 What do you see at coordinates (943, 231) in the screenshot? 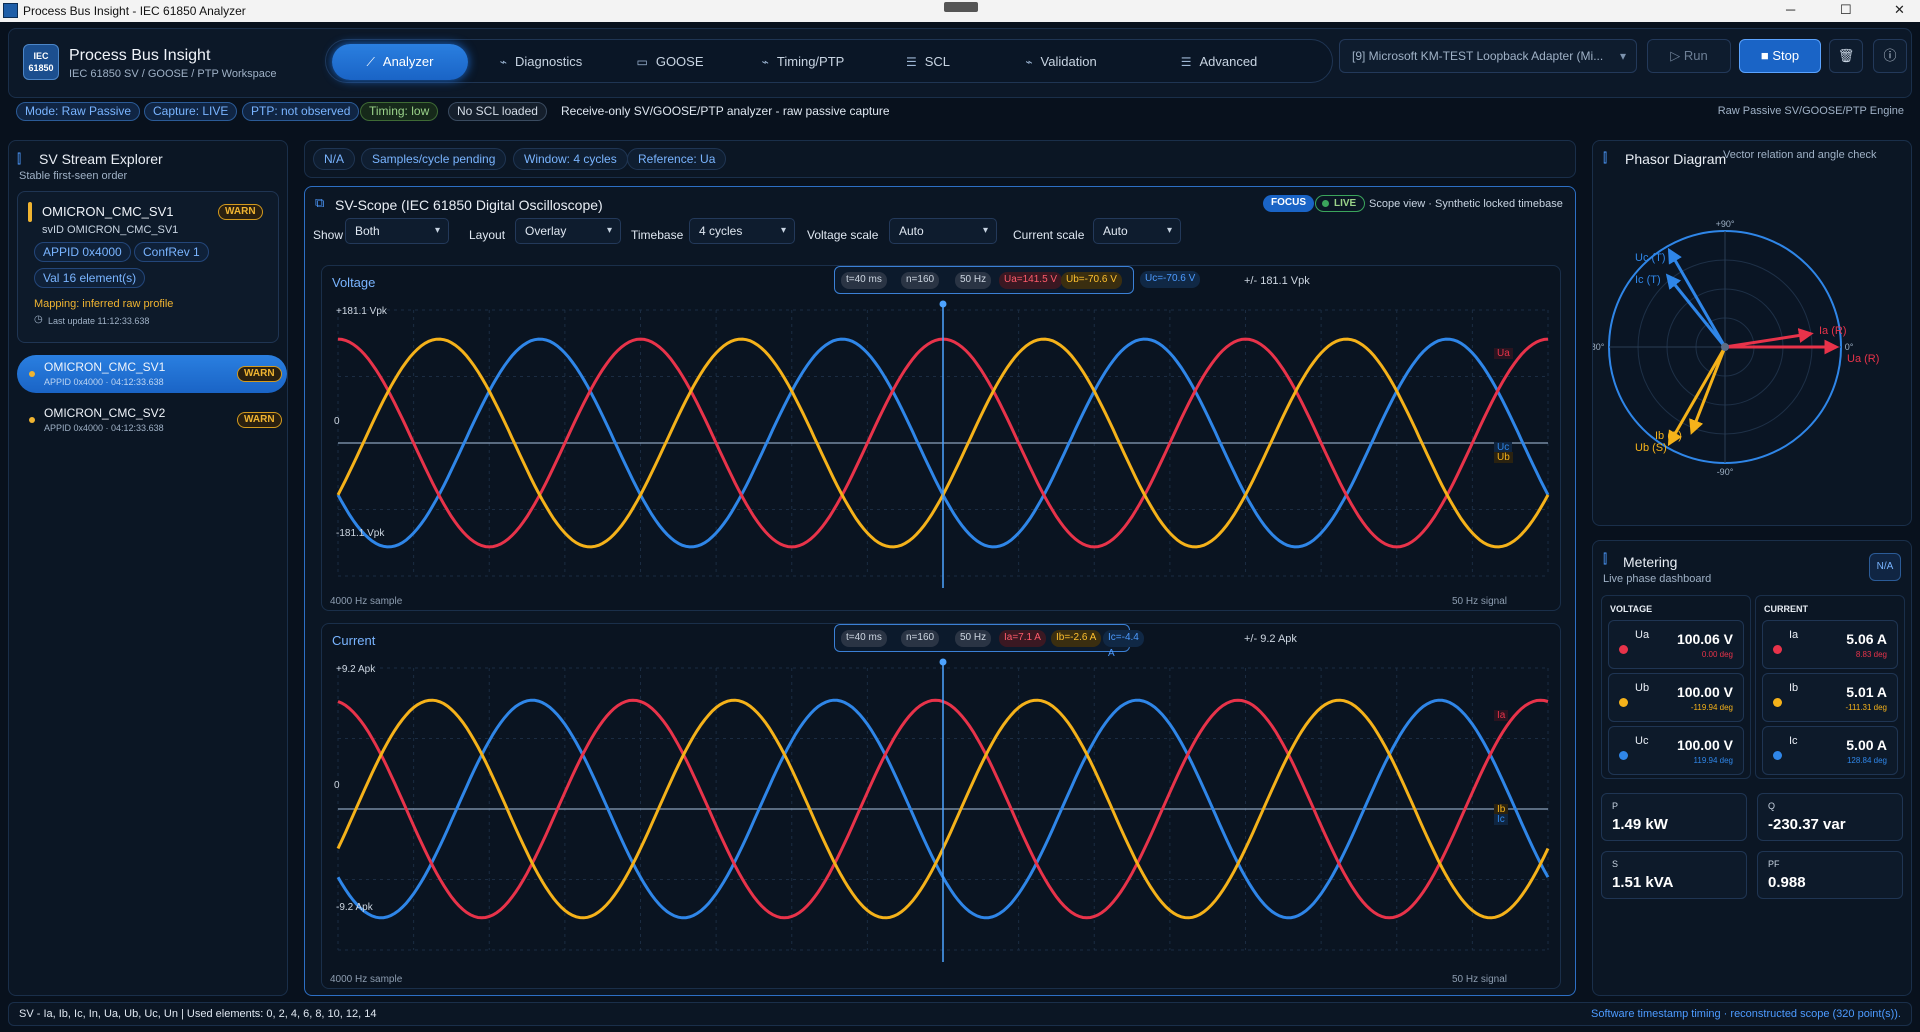
I see `voltage-scale-select: Auto ▾` at bounding box center [943, 231].